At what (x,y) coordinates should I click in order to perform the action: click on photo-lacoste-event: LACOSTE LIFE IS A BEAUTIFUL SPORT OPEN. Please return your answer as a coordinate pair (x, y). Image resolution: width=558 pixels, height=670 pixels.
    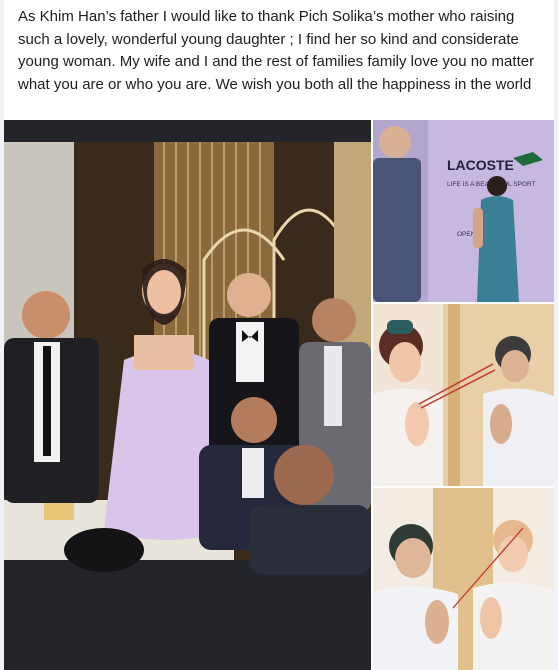
    Looking at the image, I should click on (463, 211).